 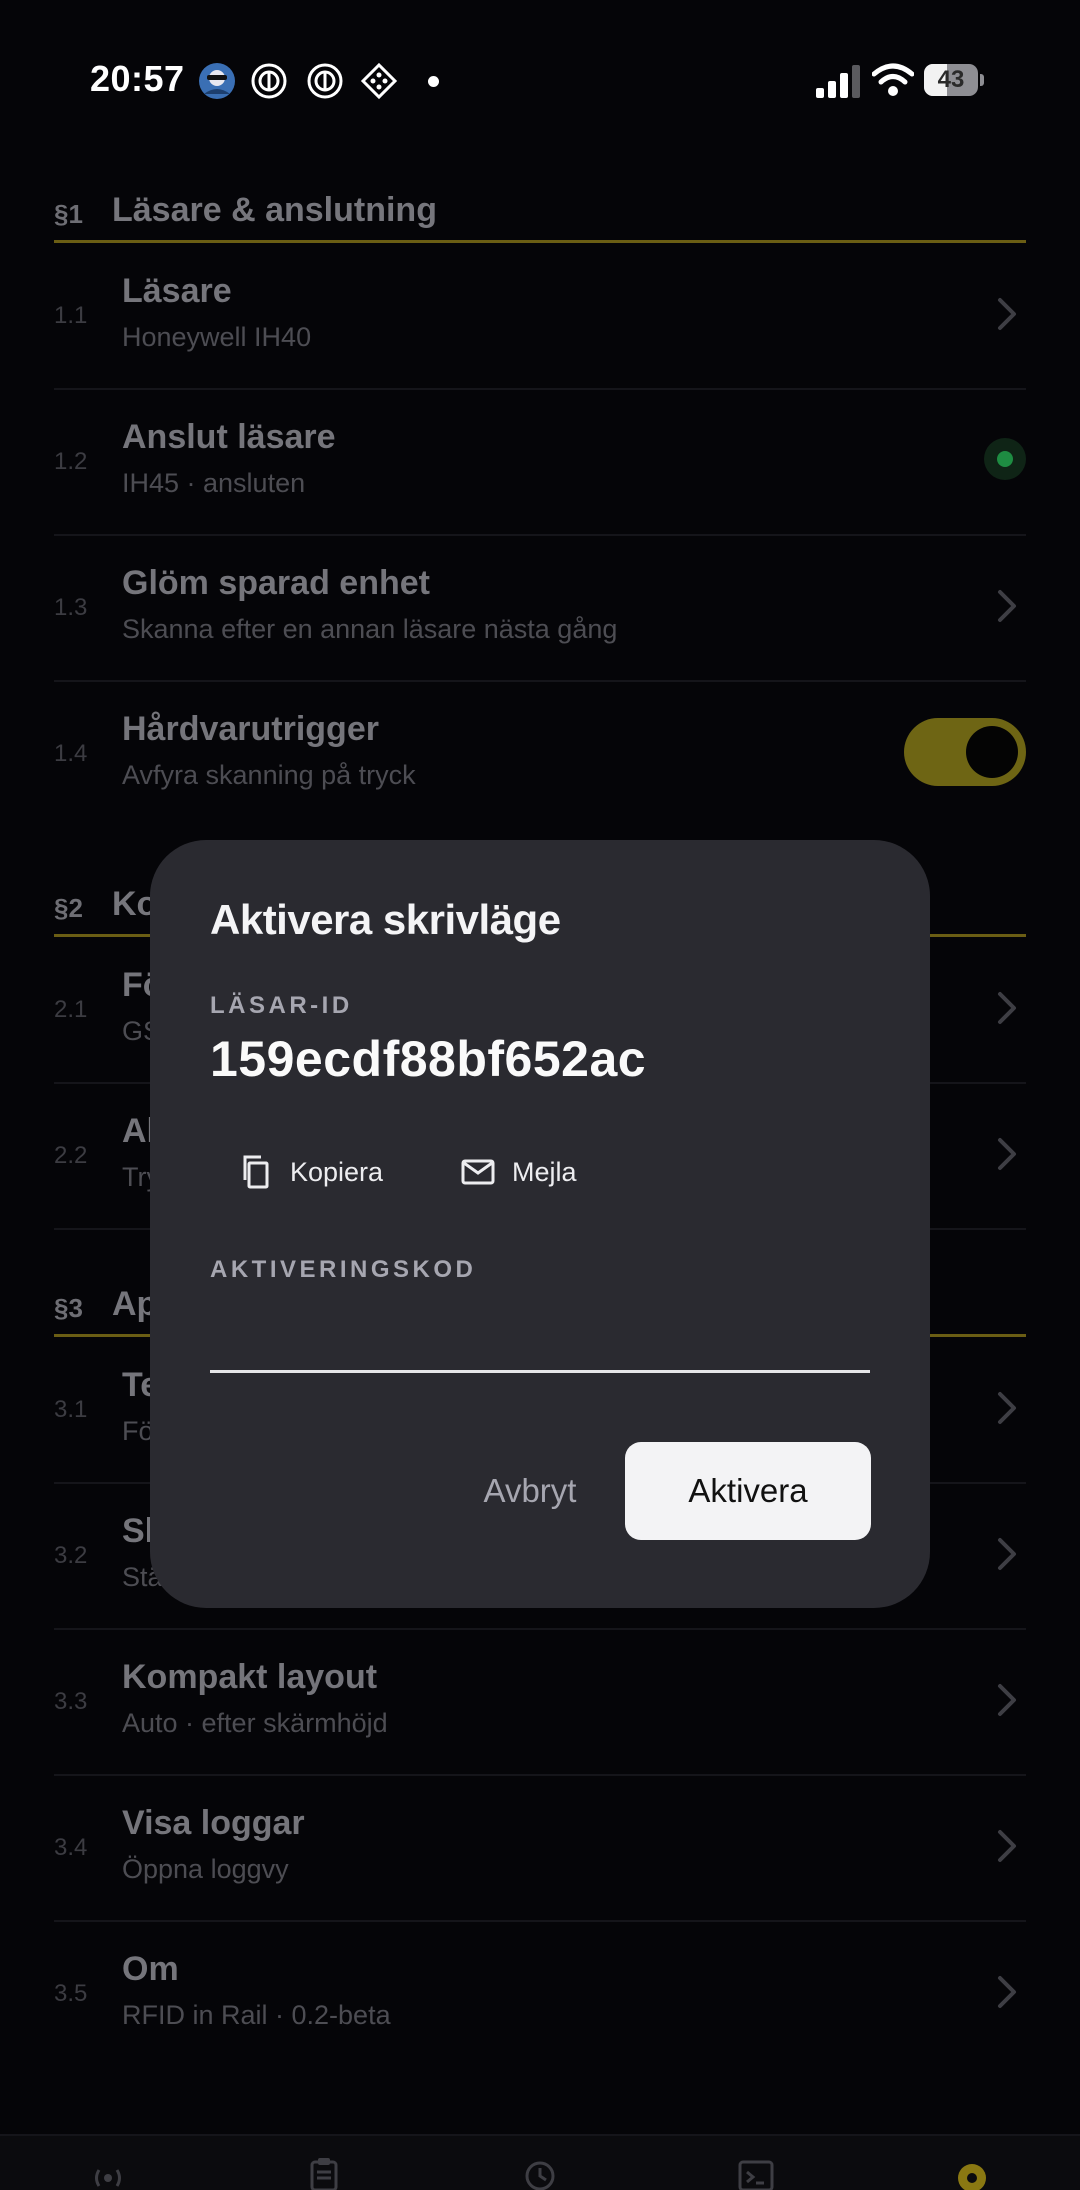 I want to click on copy-button: Kopiera, so click(x=310, y=1172).